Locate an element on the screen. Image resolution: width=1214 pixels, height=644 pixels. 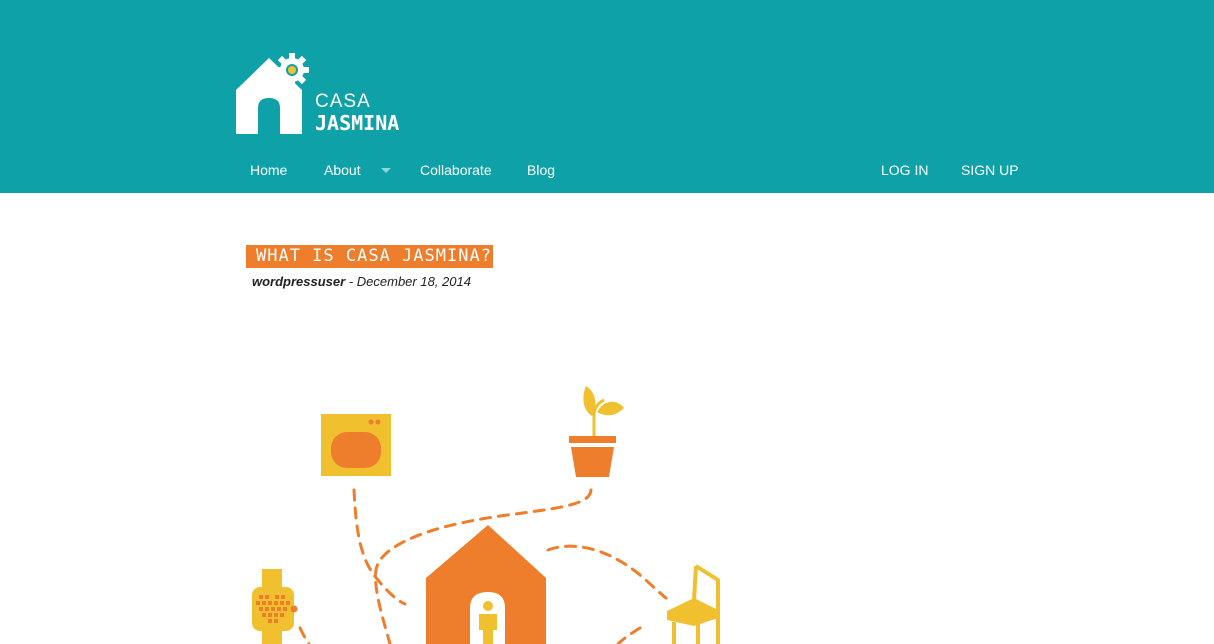
nav-about: About is located at coordinates (342, 170).